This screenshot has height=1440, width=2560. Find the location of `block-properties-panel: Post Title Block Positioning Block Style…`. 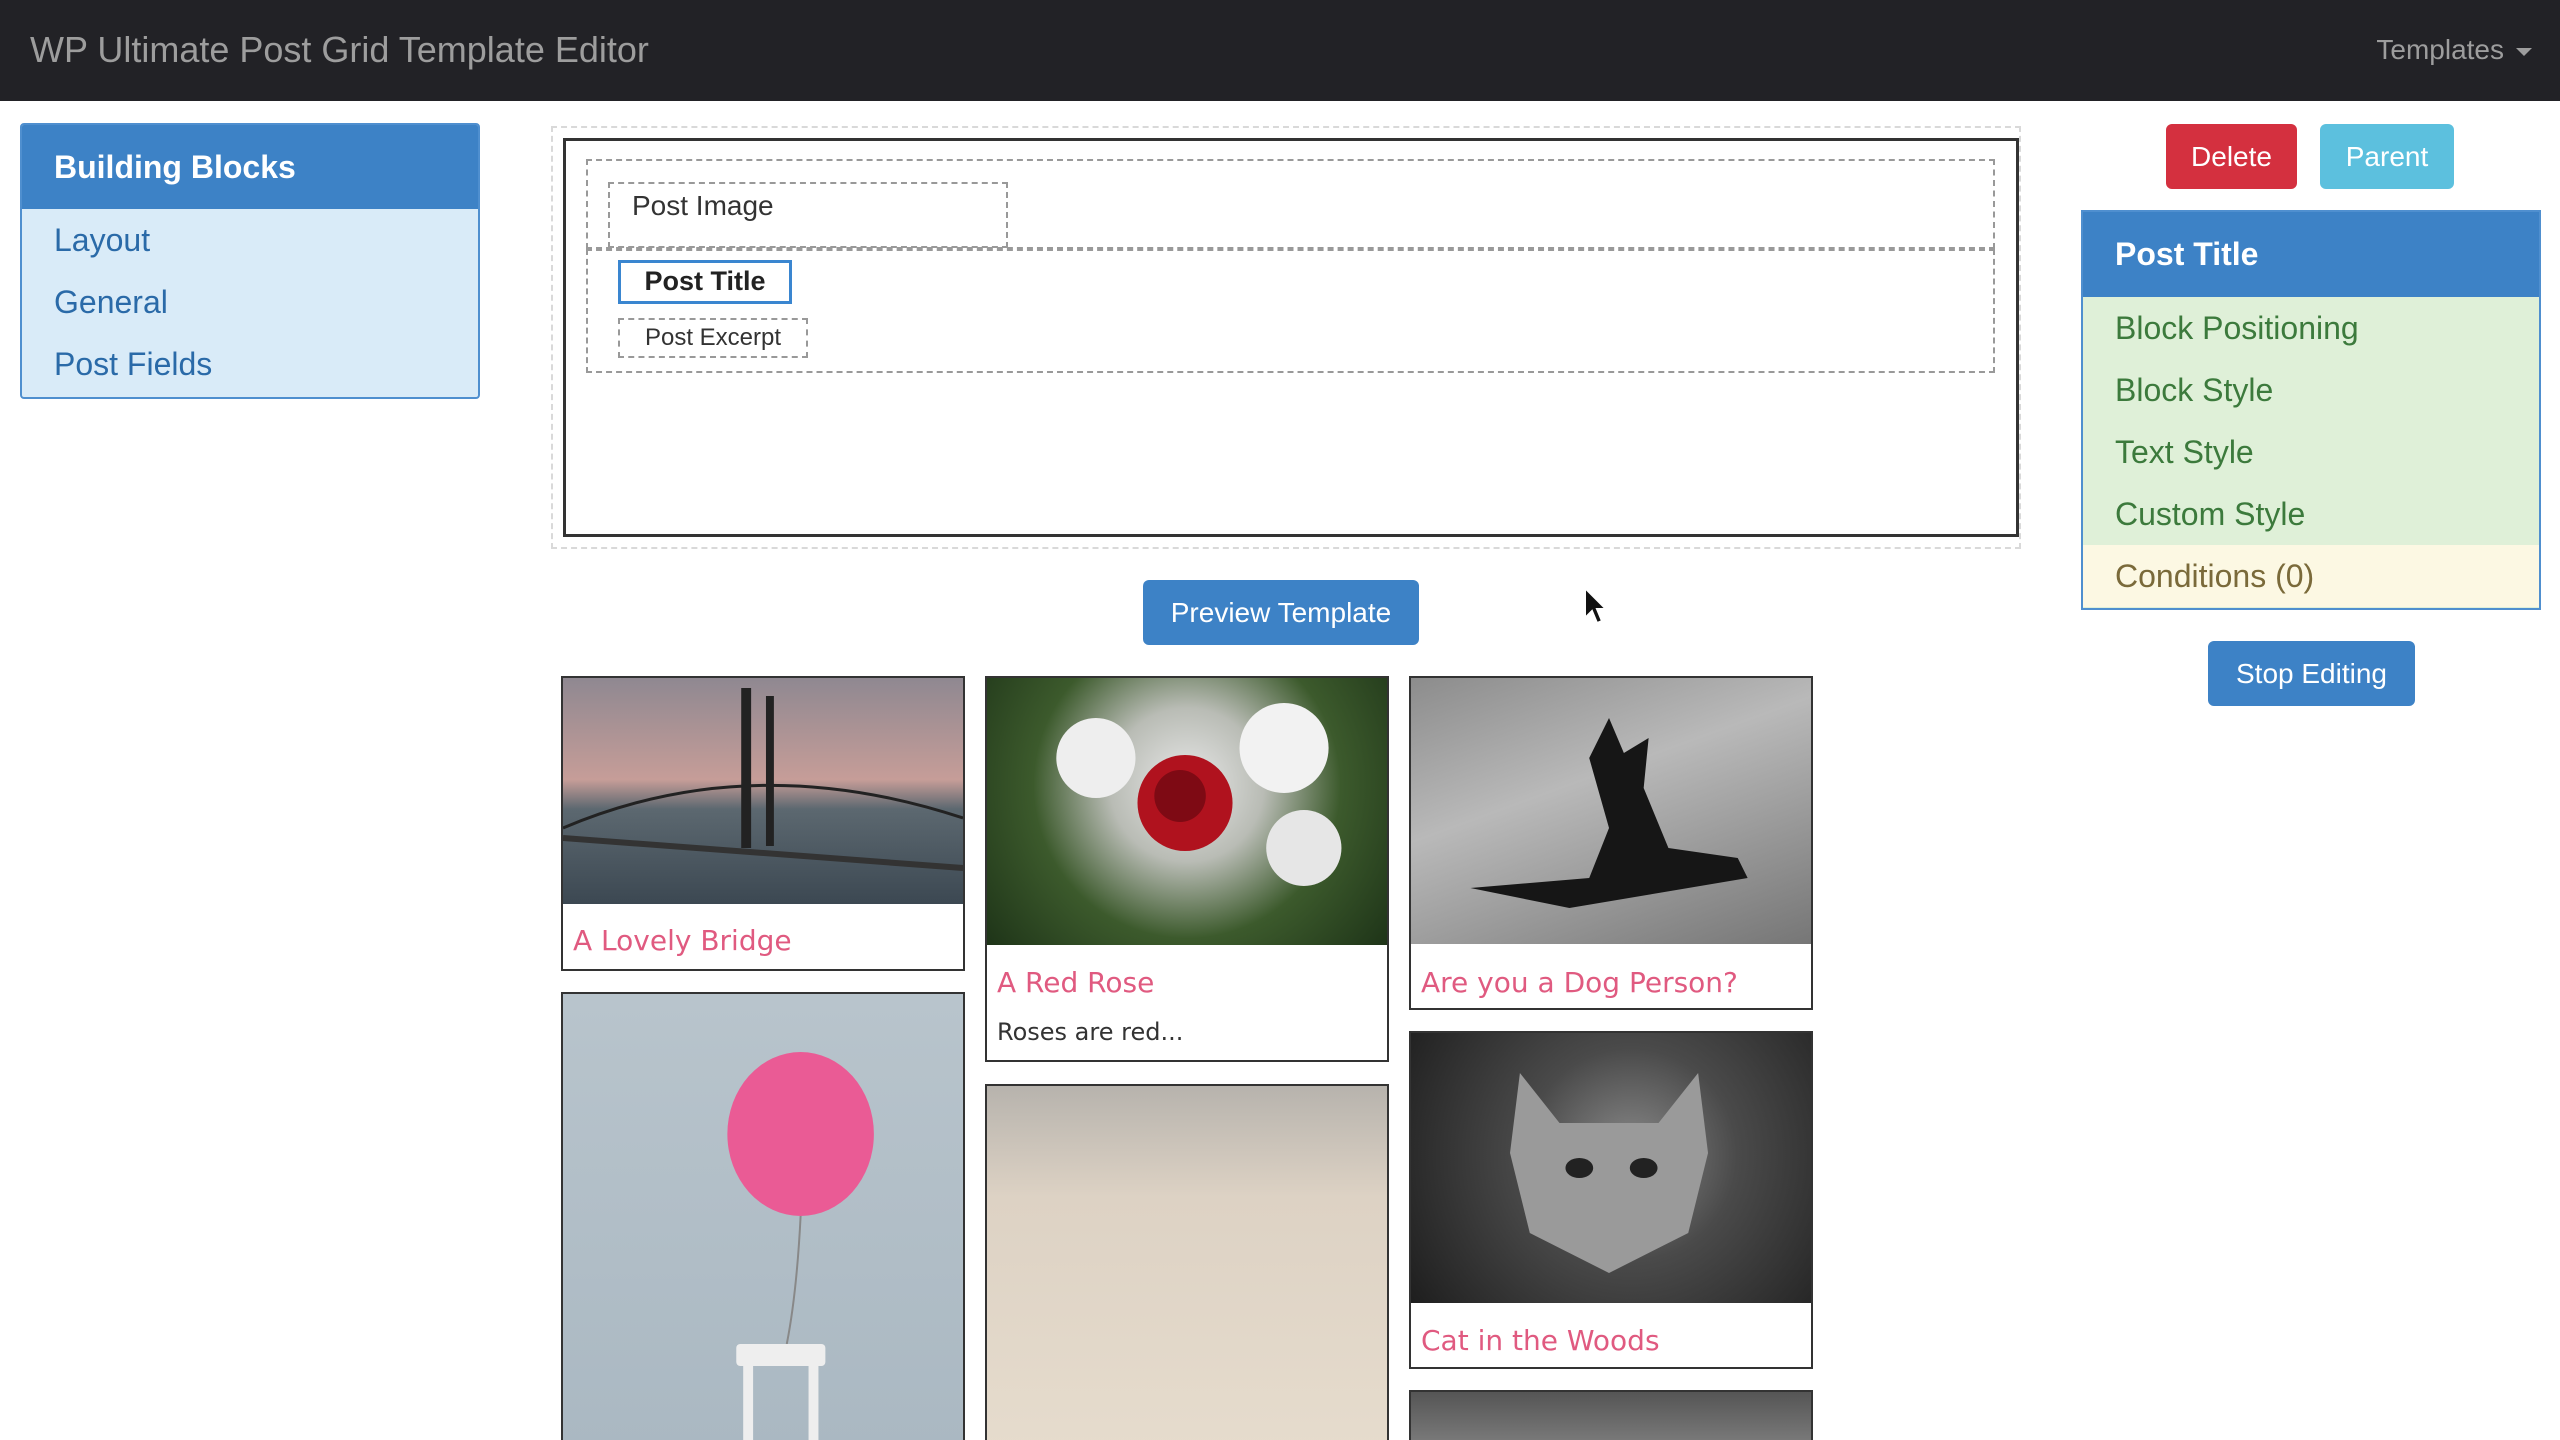

block-properties-panel: Post Title Block Positioning Block Style… is located at coordinates (2311, 410).